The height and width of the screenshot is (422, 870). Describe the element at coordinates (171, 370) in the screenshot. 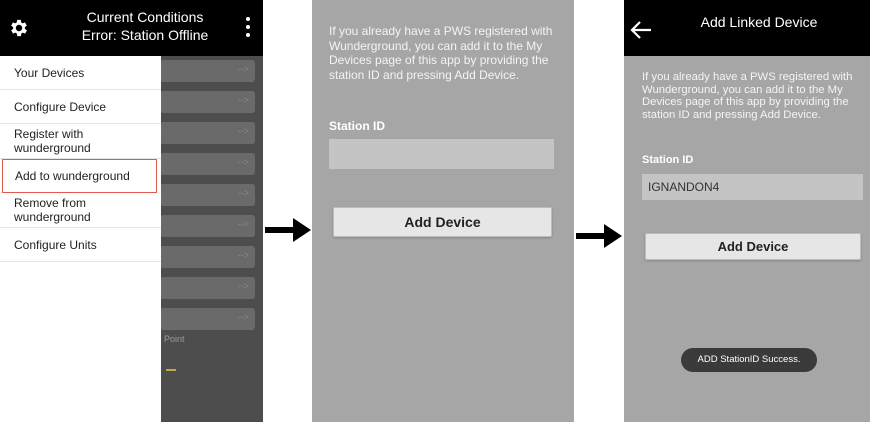

I see `background-accent` at that location.